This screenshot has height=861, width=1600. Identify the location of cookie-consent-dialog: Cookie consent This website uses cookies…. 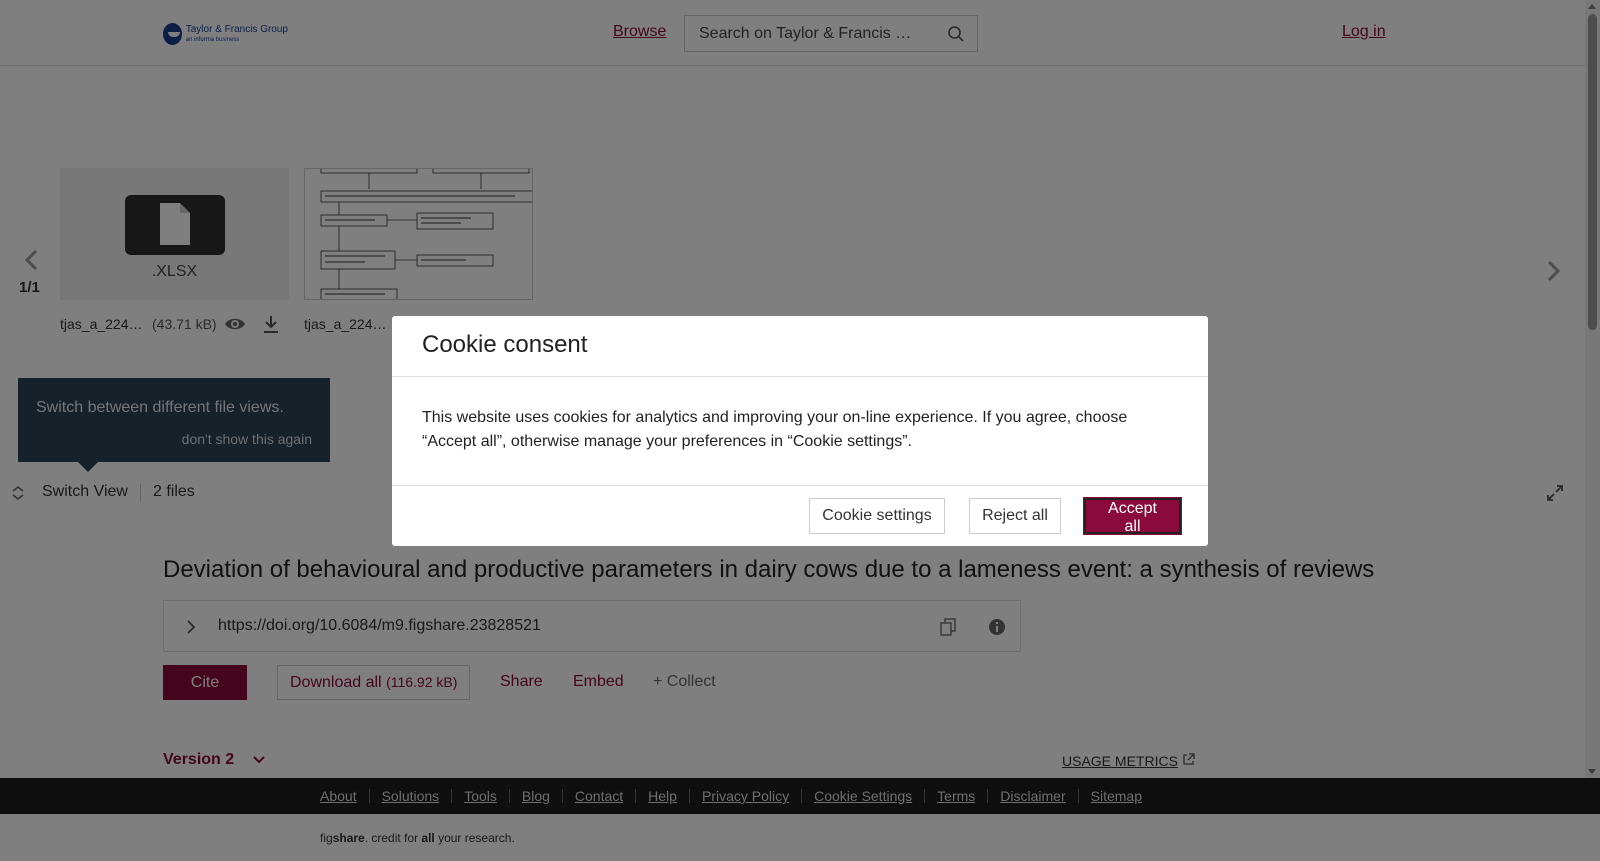
(800, 431).